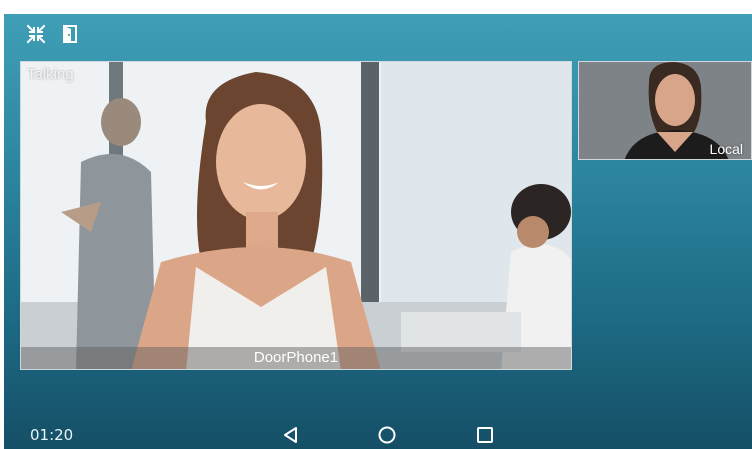 The height and width of the screenshot is (449, 752). Describe the element at coordinates (50, 74) in the screenshot. I see `call-status-label: Talking` at that location.